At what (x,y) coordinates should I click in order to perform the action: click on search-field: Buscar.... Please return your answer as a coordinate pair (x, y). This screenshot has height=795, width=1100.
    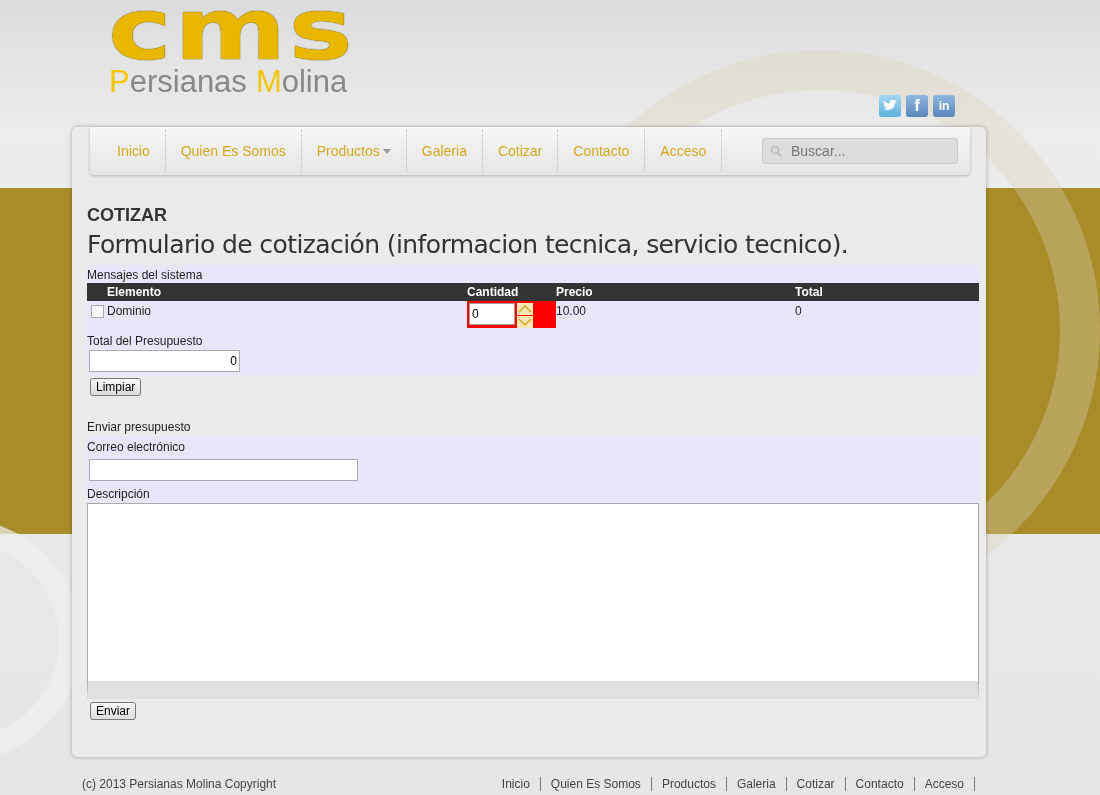
    Looking at the image, I should click on (860, 151).